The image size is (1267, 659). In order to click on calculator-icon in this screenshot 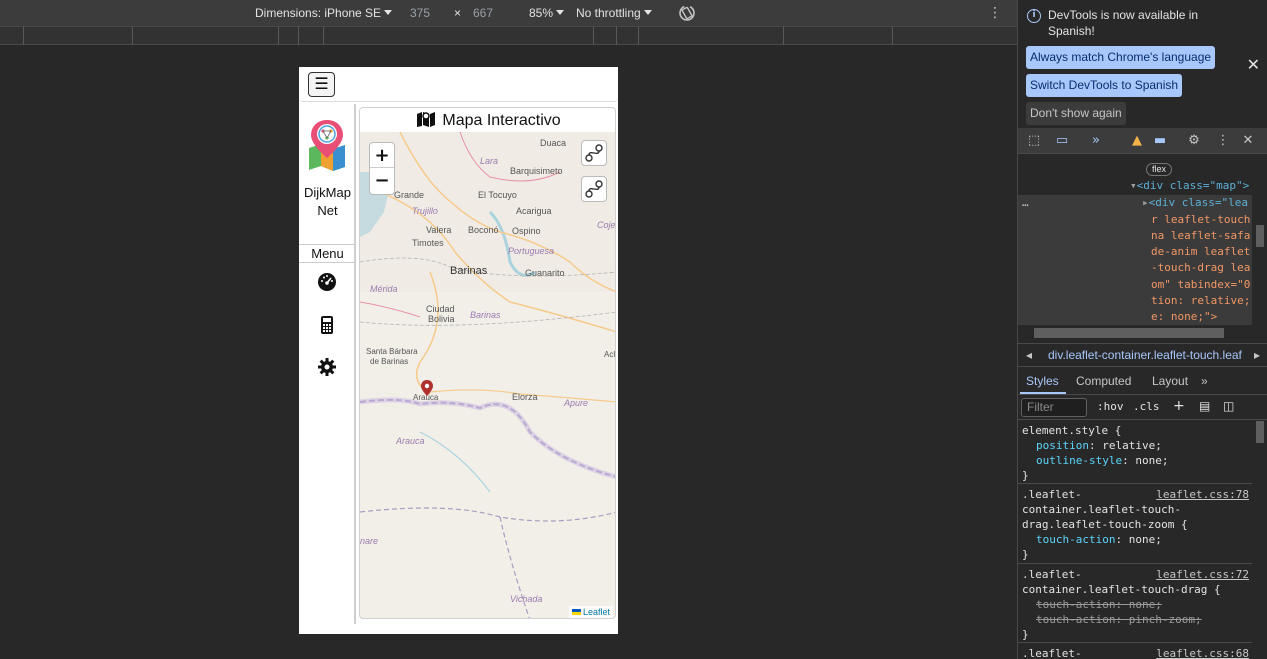, I will do `click(327, 325)`.